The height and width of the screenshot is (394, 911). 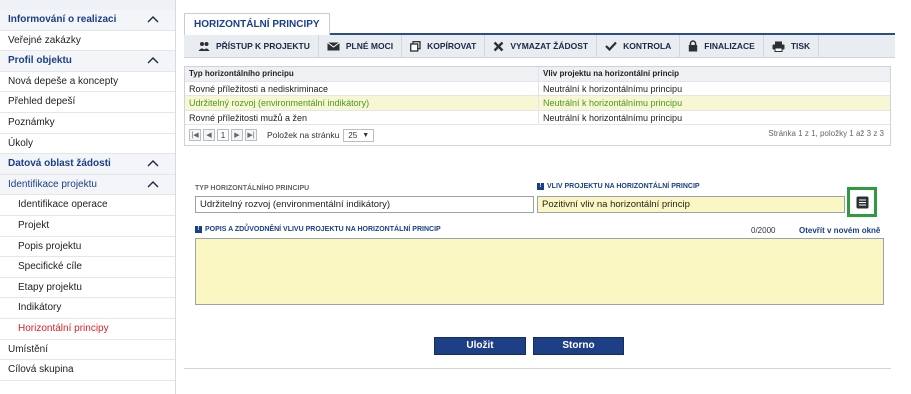 What do you see at coordinates (452, 46) in the screenshot?
I see `toolbar-button-label: KOPÍROVAT` at bounding box center [452, 46].